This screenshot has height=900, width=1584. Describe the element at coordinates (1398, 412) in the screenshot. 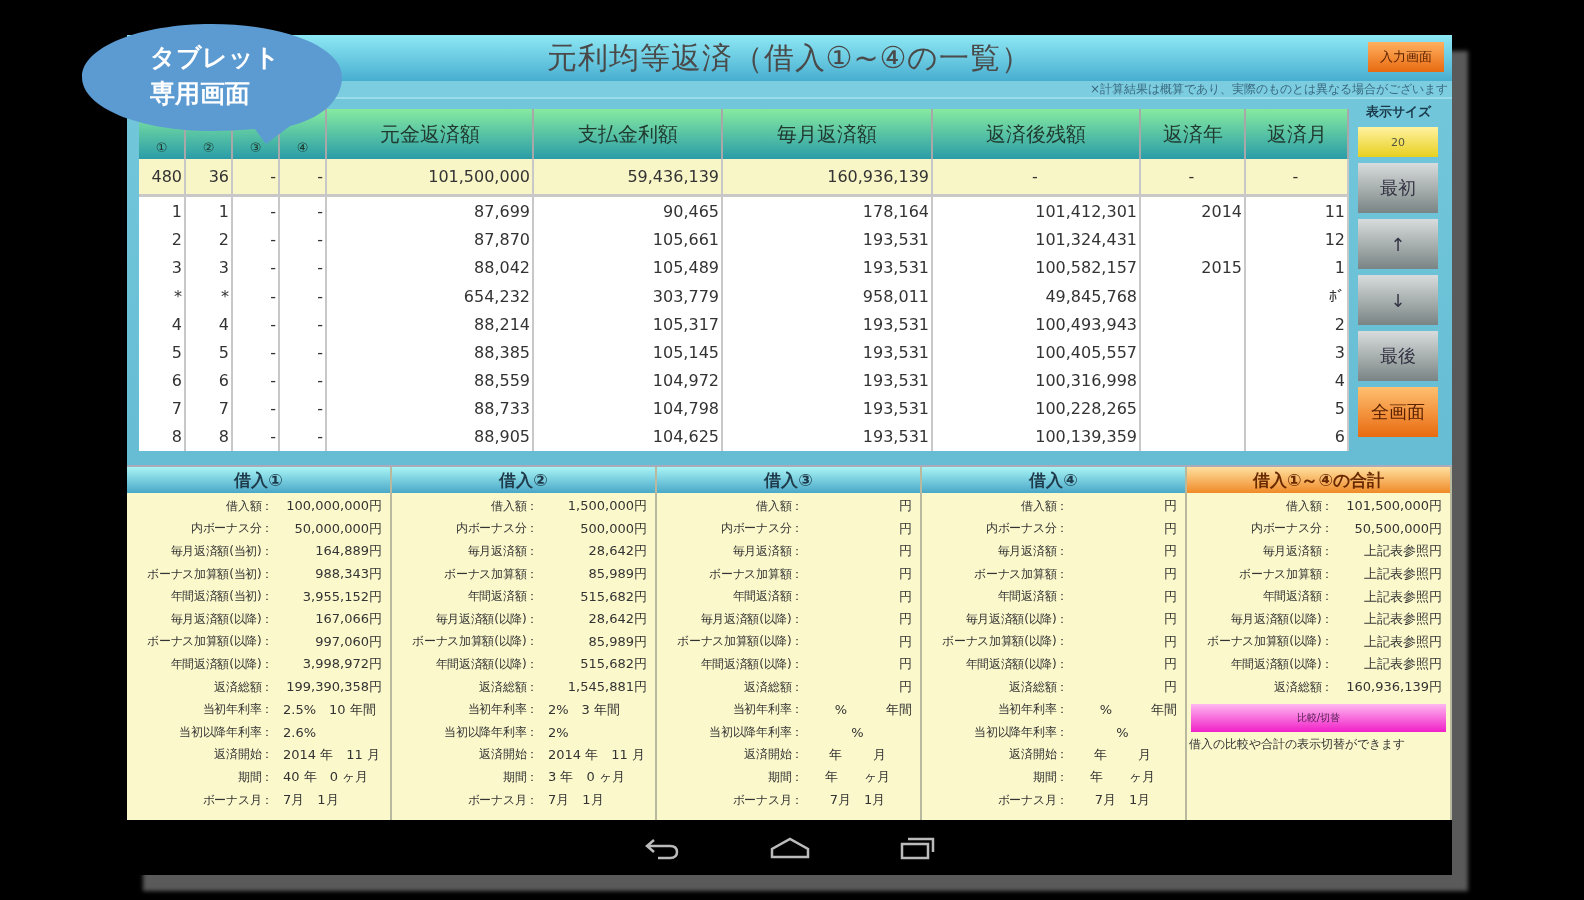

I see `nav-button: 全画面` at that location.